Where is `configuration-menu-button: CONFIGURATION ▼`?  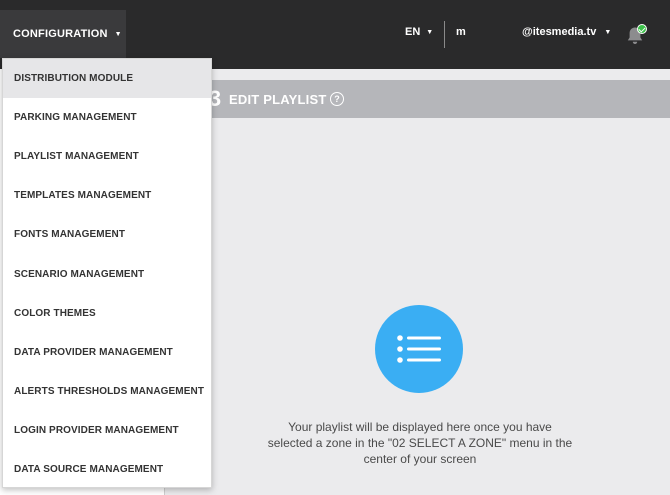 configuration-menu-button: CONFIGURATION ▼ is located at coordinates (63, 34).